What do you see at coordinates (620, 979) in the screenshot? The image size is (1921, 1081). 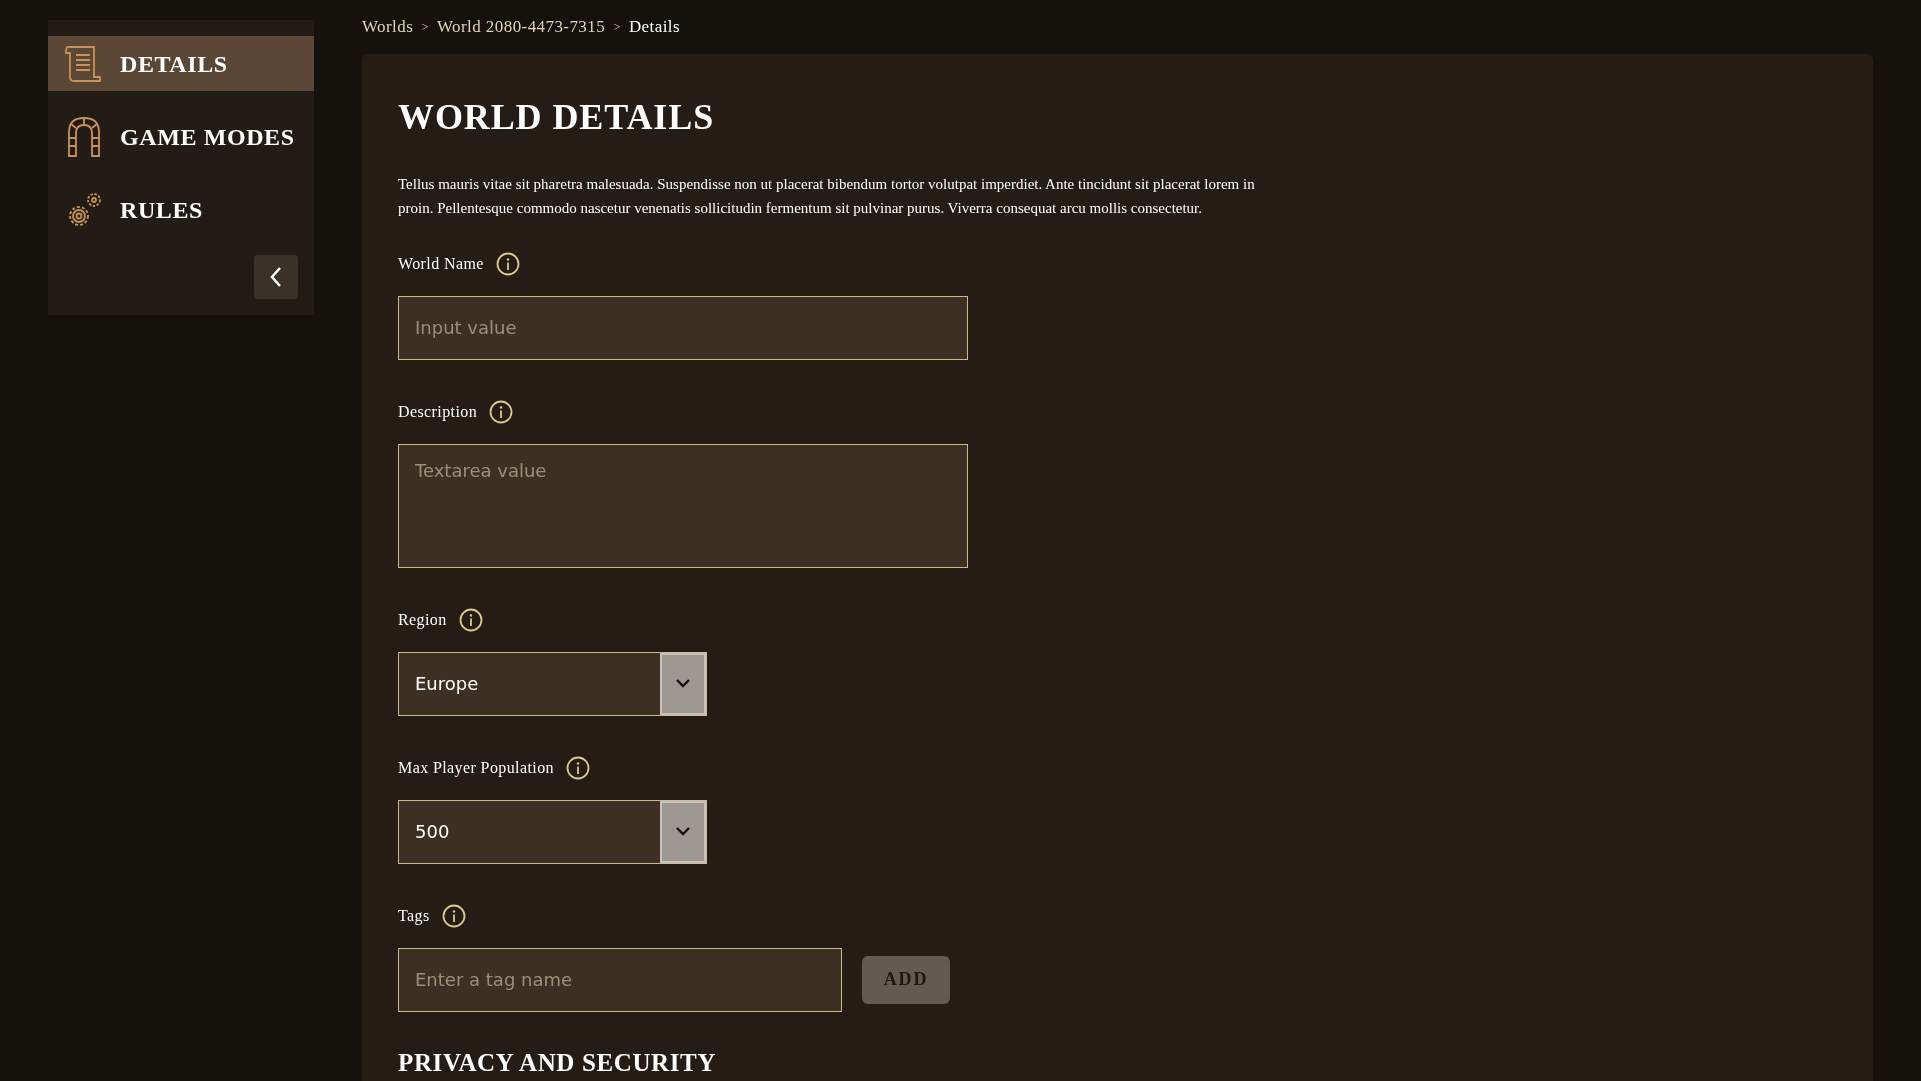 I see `tag-input-field: Enter a tag name` at bounding box center [620, 979].